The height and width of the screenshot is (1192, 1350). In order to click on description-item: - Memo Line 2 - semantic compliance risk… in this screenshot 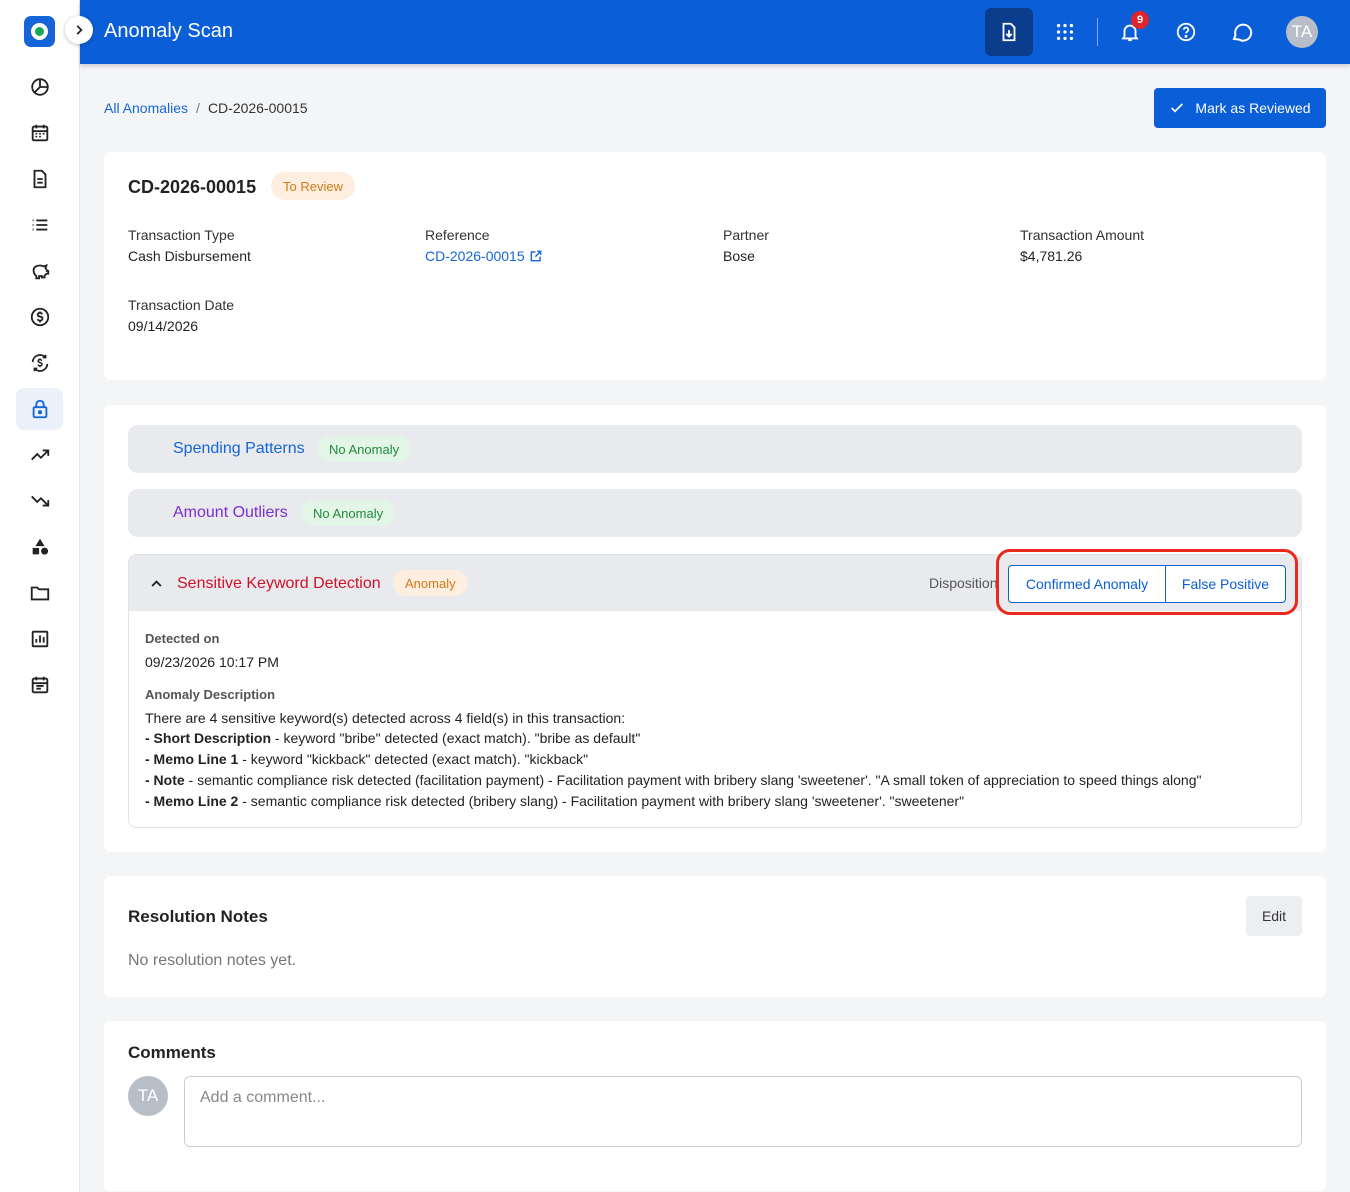, I will do `click(555, 801)`.